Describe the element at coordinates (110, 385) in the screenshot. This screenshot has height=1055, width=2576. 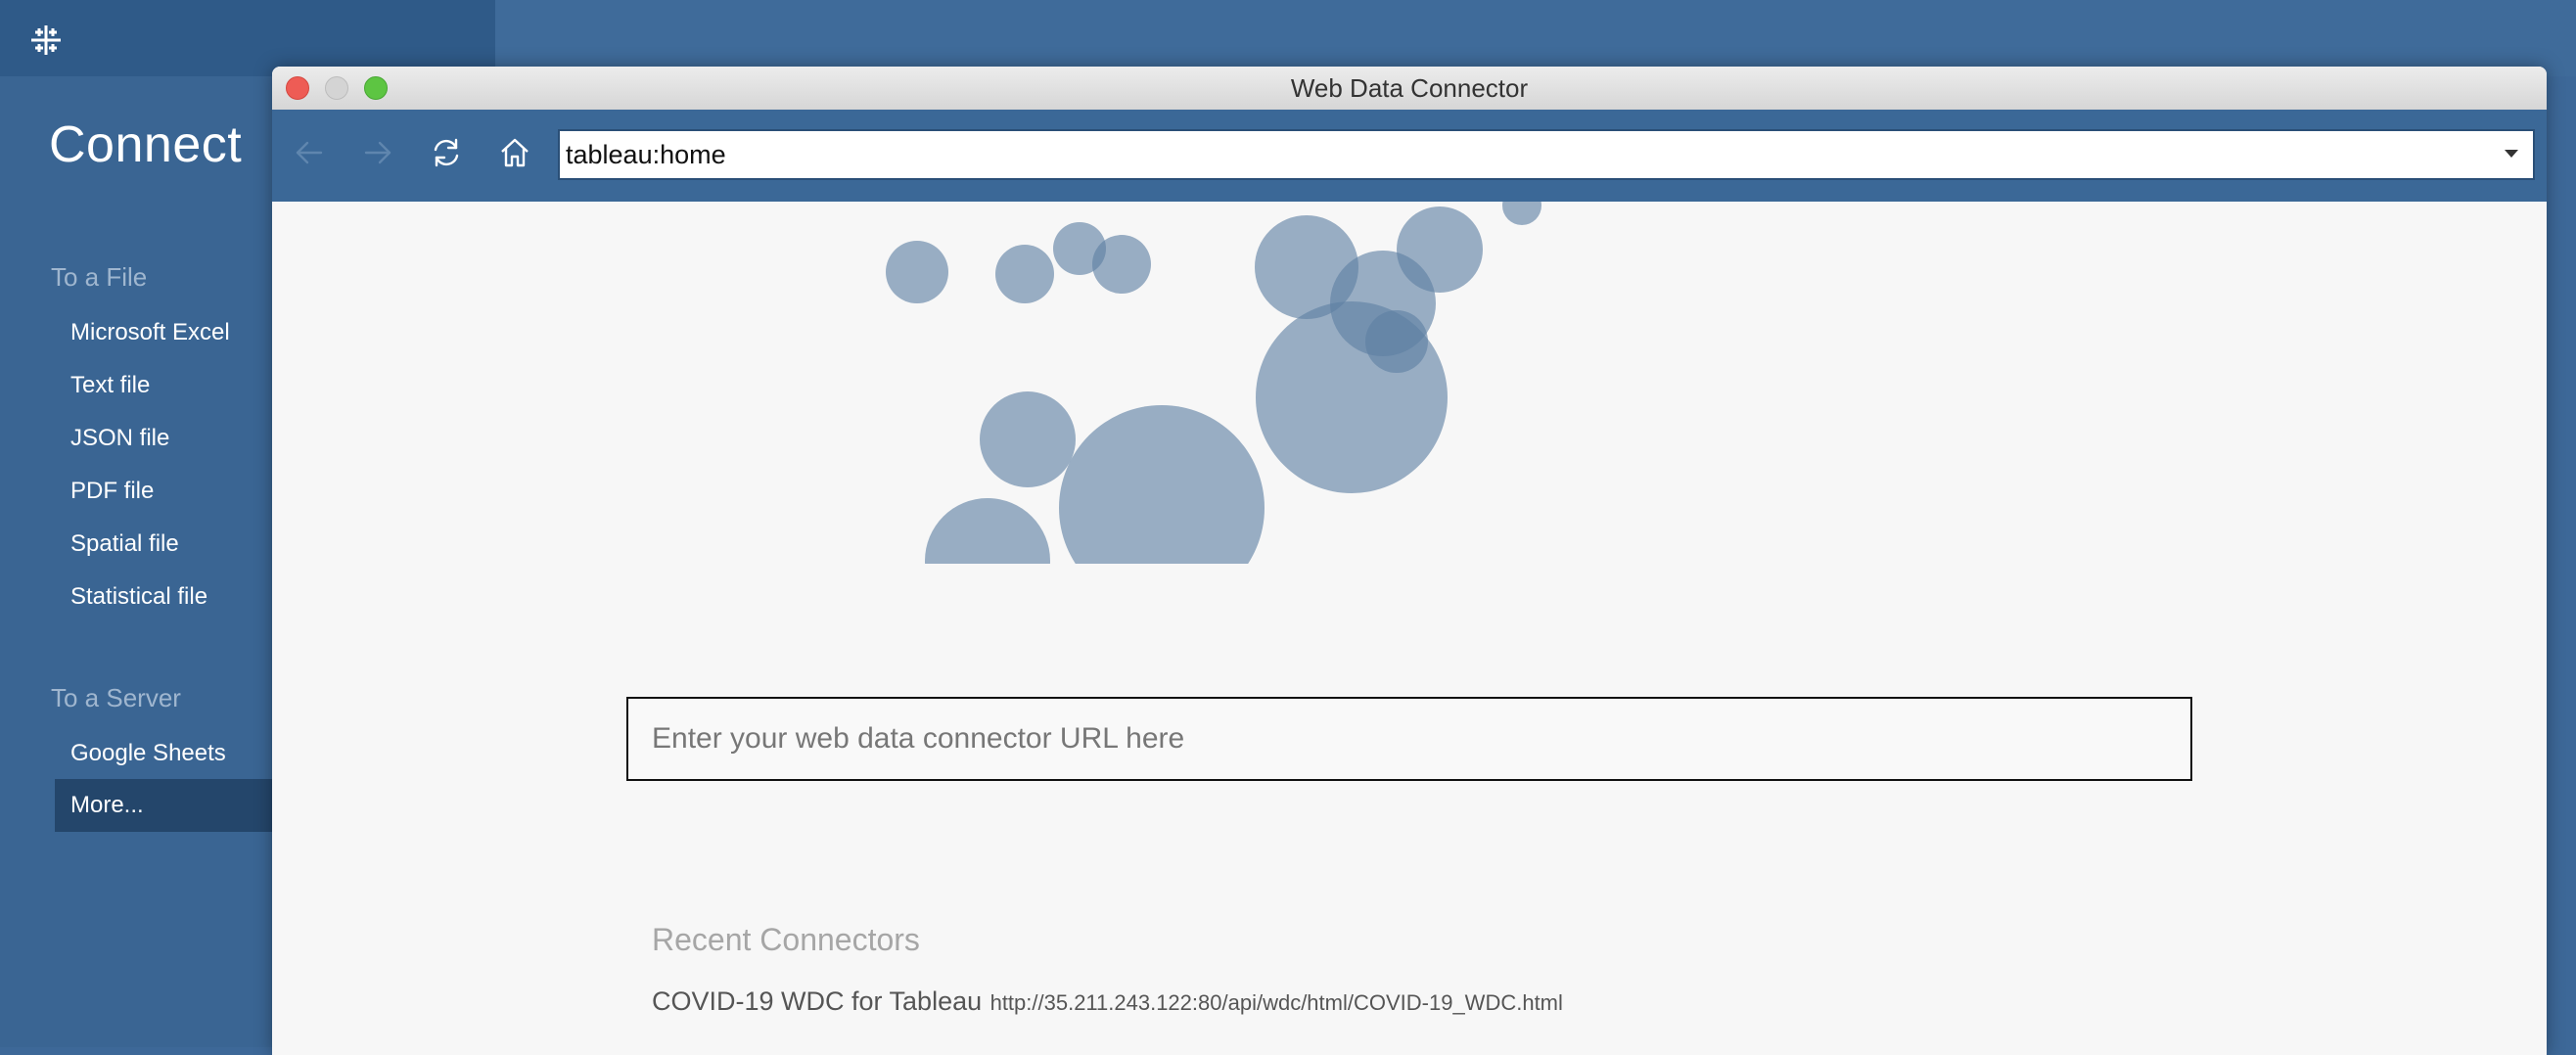
I see `connect-item-text-file: Text file` at that location.